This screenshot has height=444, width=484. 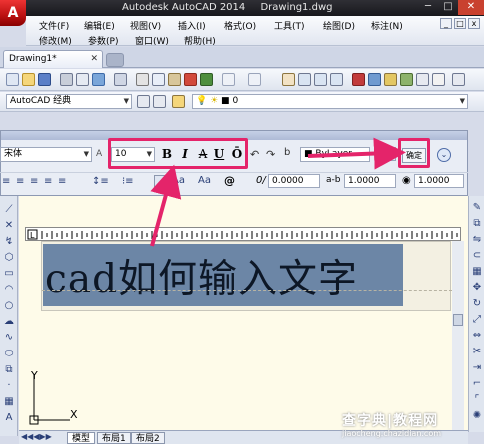 I want to click on watermark-sub: jiaocheng.chazidian.com, so click(x=392, y=433).